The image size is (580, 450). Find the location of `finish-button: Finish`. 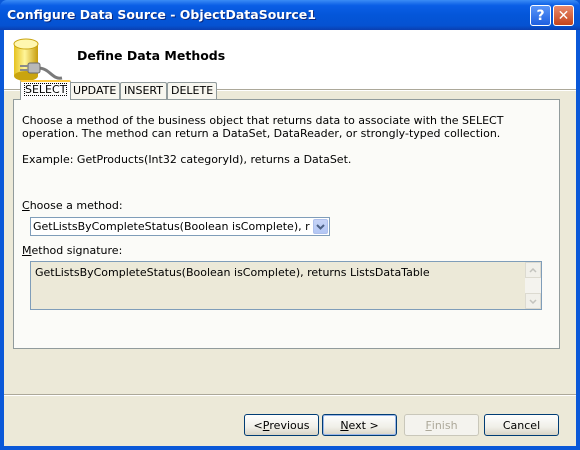

finish-button: Finish is located at coordinates (441, 425).